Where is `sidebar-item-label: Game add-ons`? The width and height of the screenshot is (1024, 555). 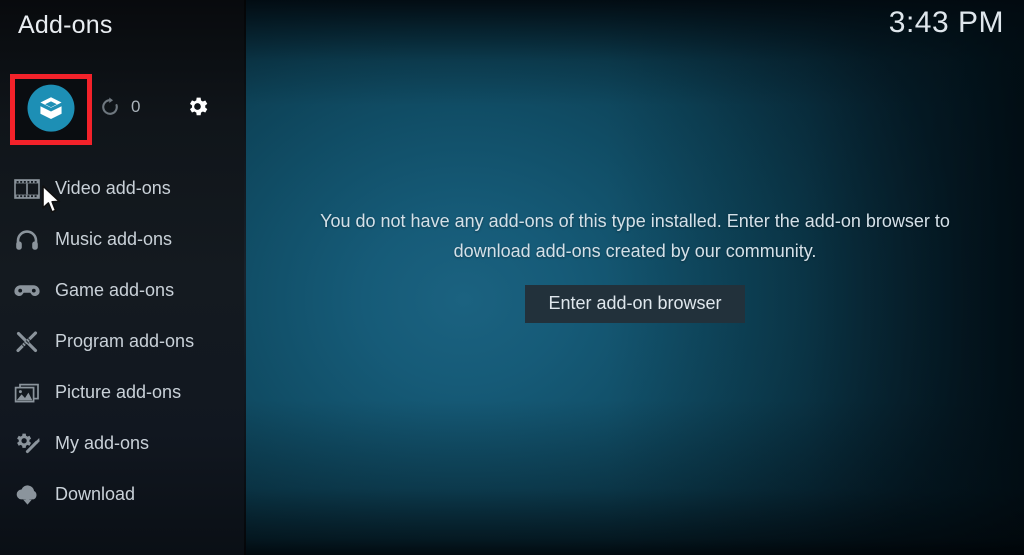 sidebar-item-label: Game add-ons is located at coordinates (115, 290).